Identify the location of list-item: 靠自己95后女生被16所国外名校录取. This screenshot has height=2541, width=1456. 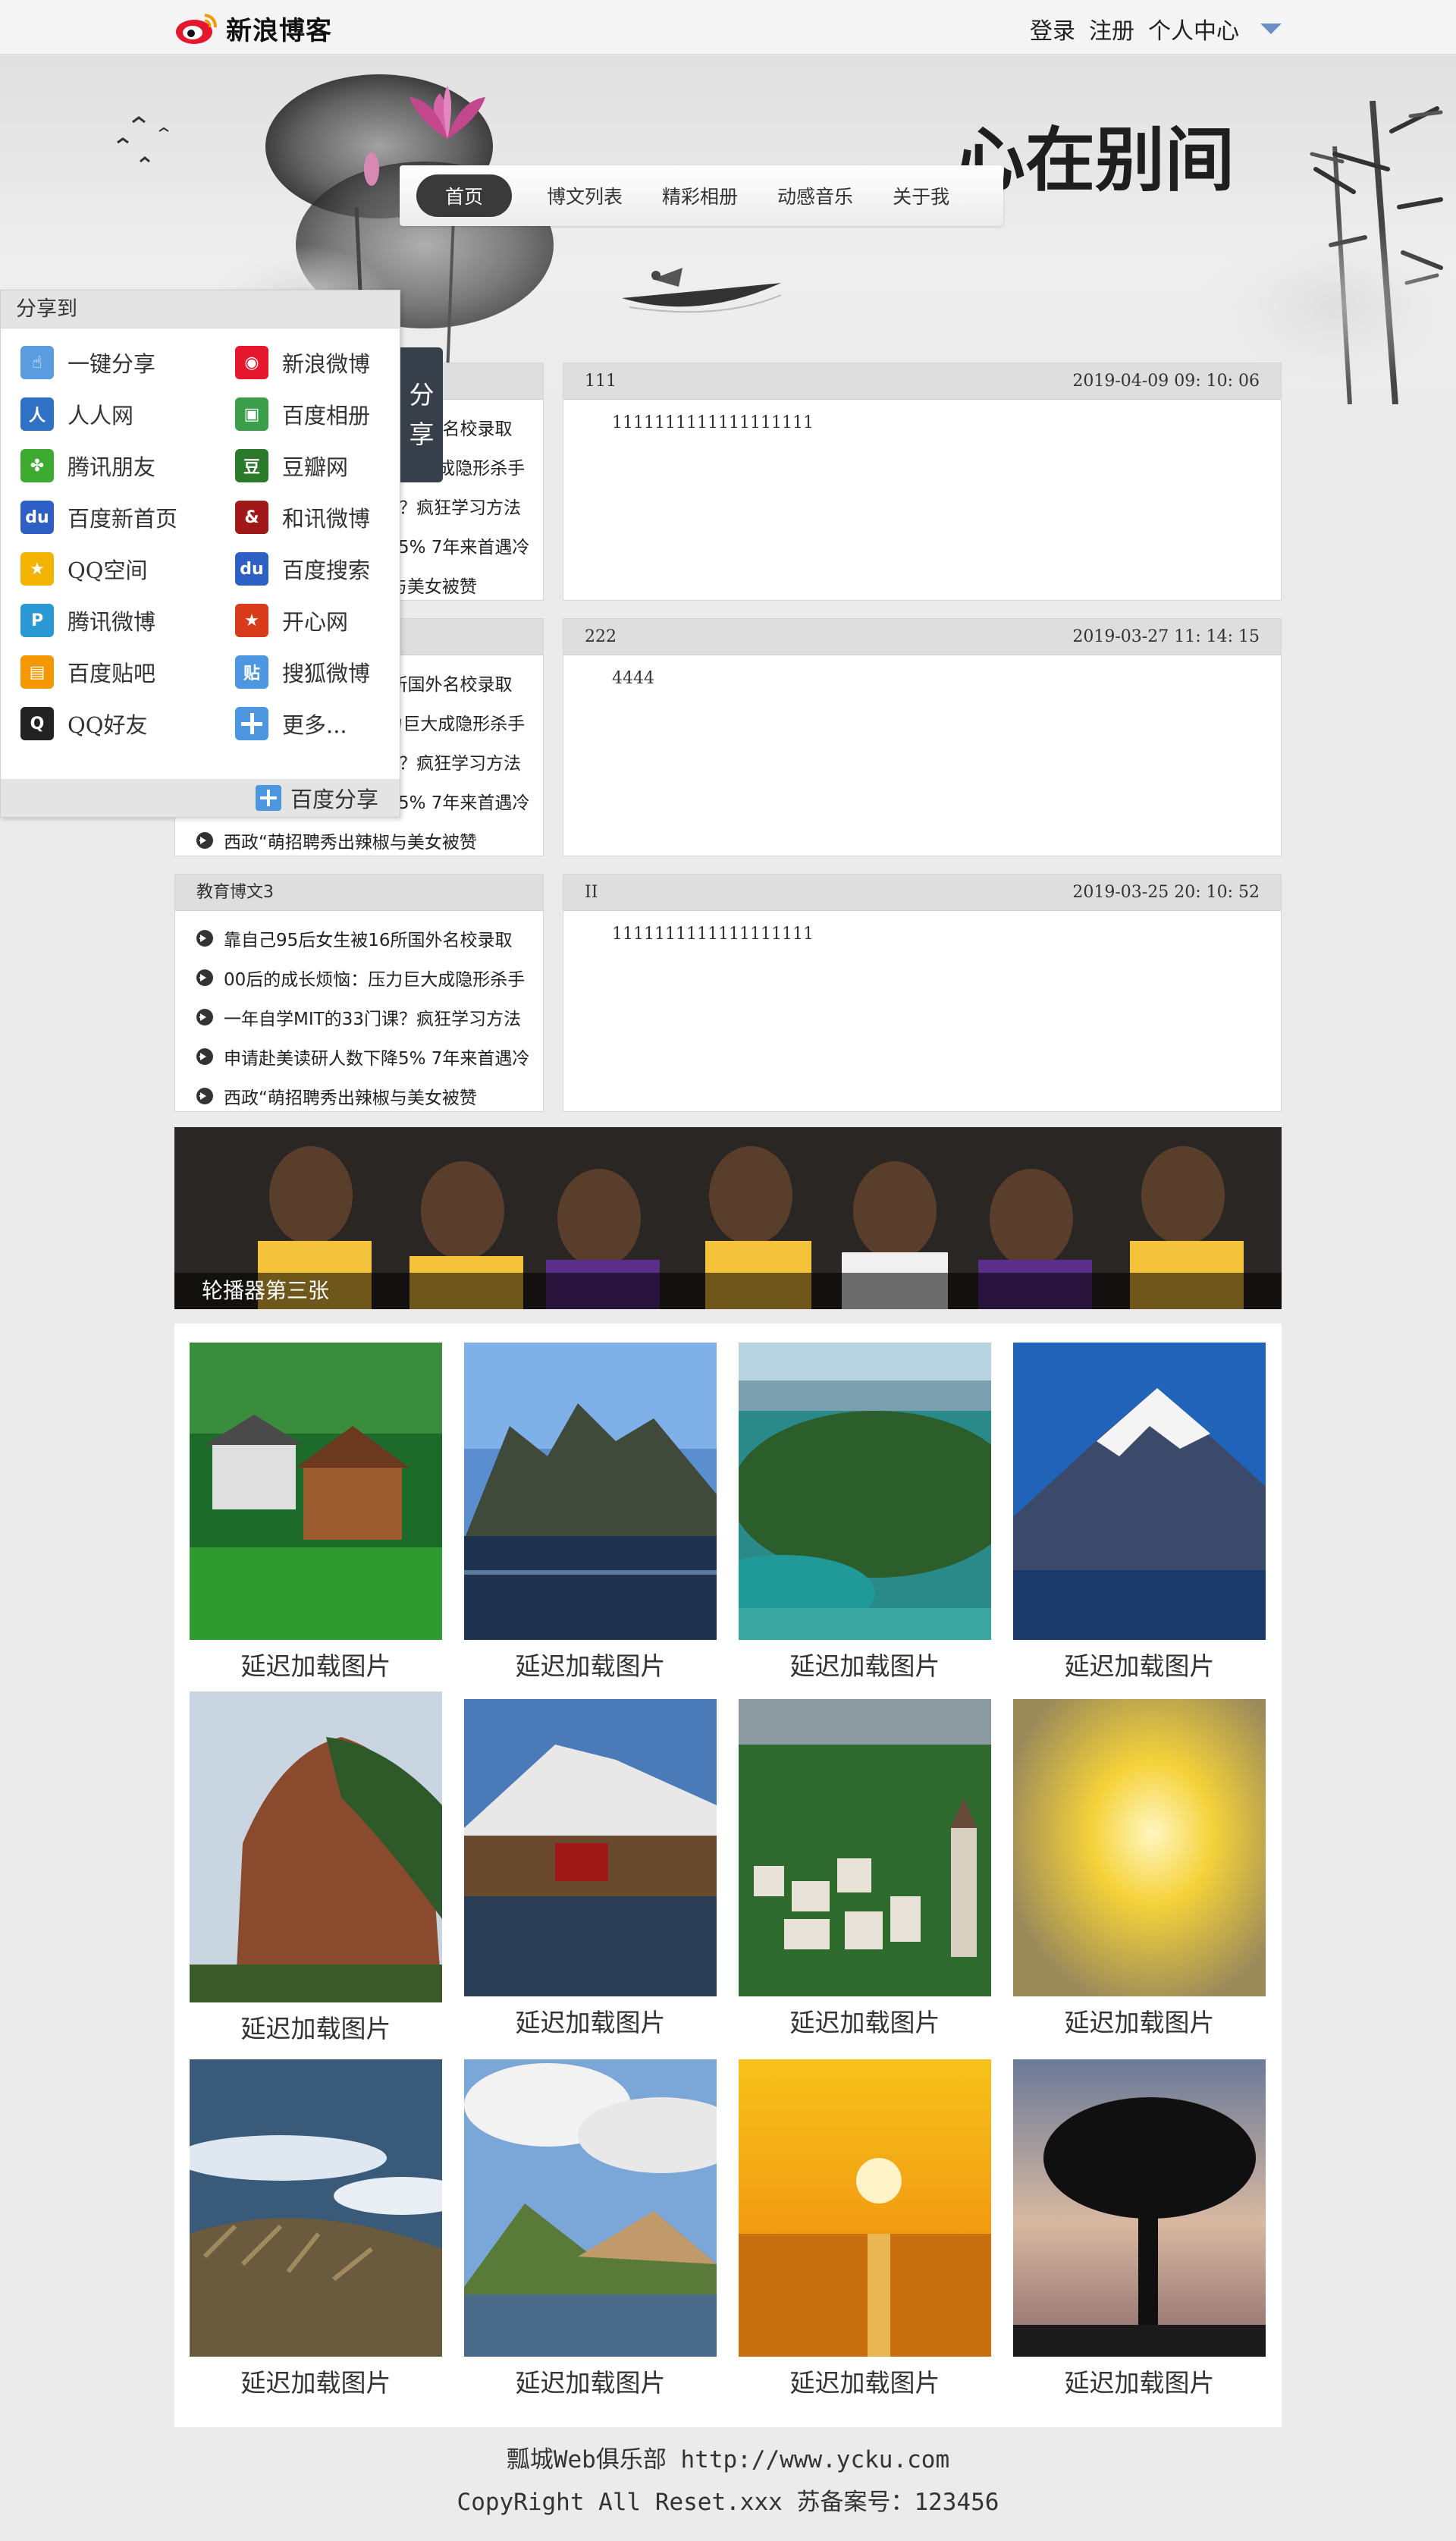
(359, 938).